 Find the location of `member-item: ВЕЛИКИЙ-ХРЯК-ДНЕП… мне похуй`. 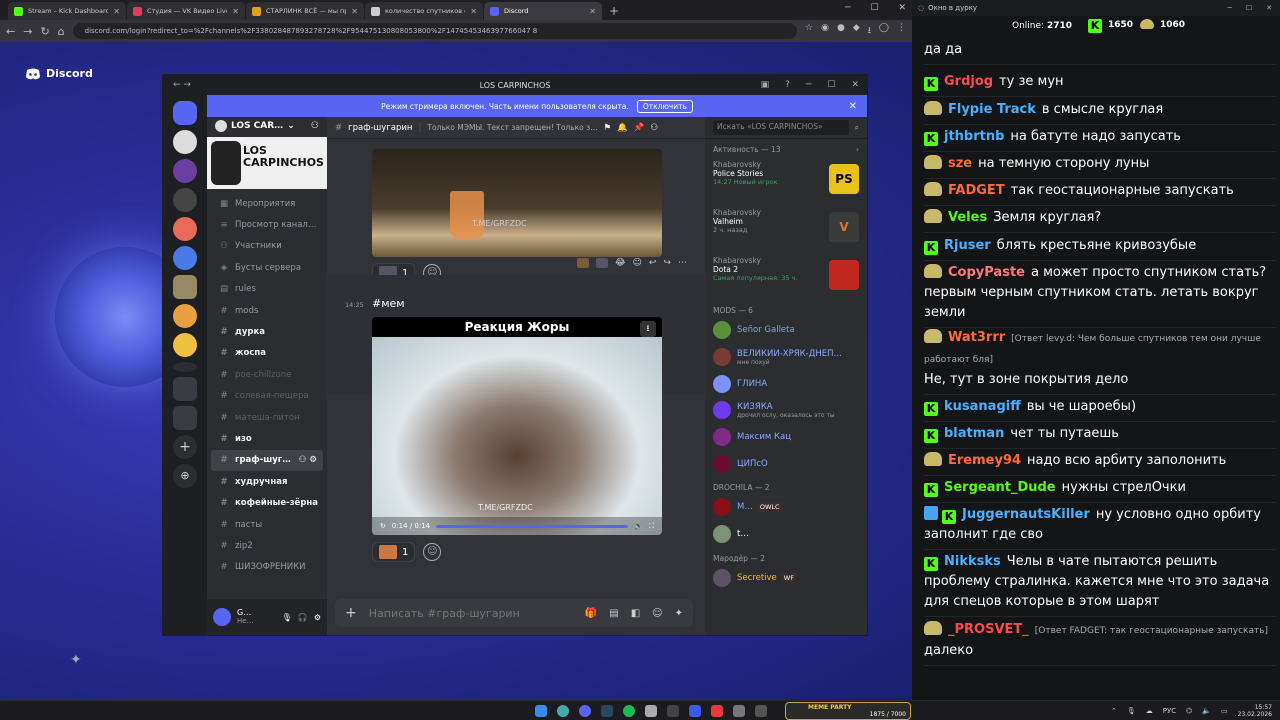

member-item: ВЕЛИКИЙ-ХРЯК-ДНЕП… мне похуй is located at coordinates (786, 357).